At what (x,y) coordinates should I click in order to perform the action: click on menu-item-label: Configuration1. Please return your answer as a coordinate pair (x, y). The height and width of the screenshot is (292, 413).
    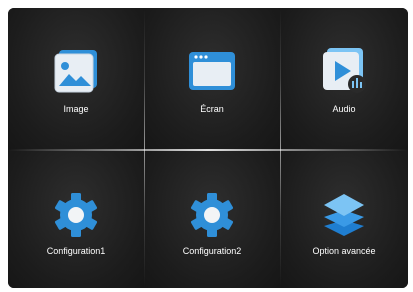
    Looking at the image, I should click on (76, 251).